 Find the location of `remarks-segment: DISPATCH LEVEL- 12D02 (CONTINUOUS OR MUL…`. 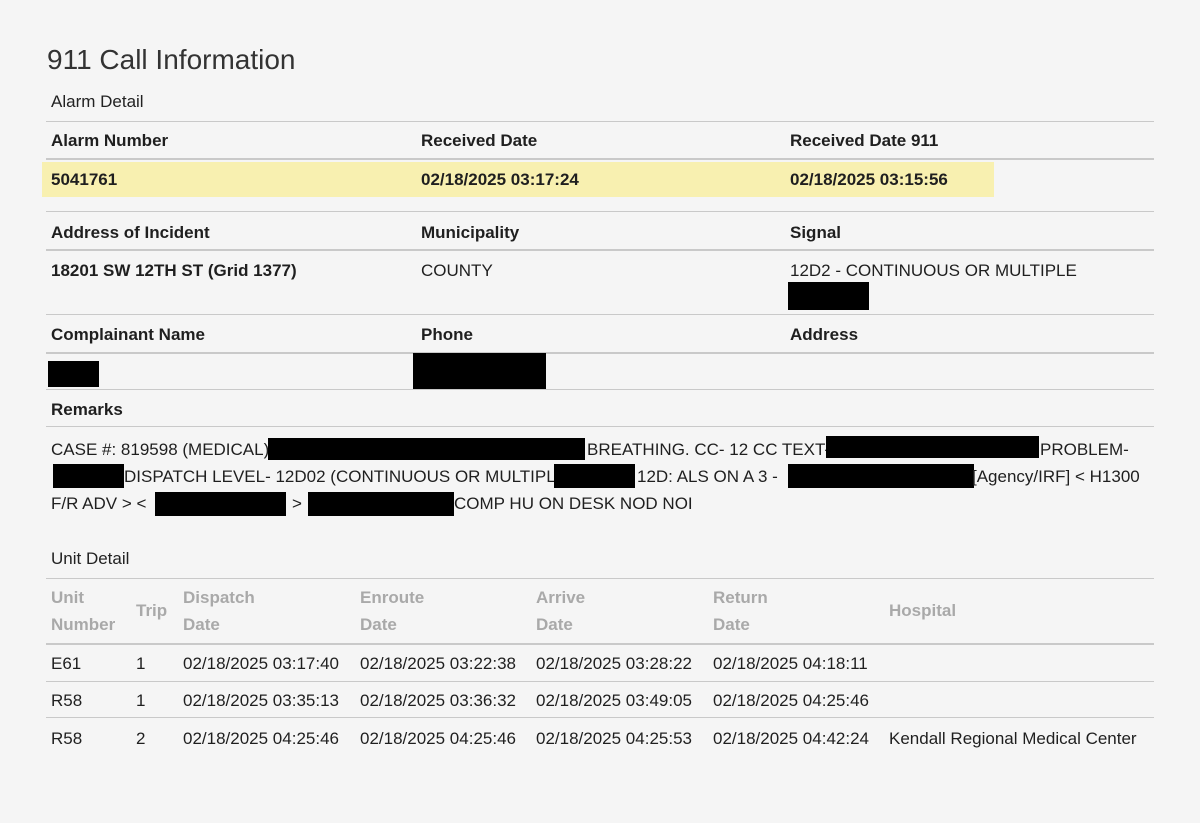

remarks-segment: DISPATCH LEVEL- 12D02 (CONTINUOUS OR MUL… is located at coordinates (346, 476).